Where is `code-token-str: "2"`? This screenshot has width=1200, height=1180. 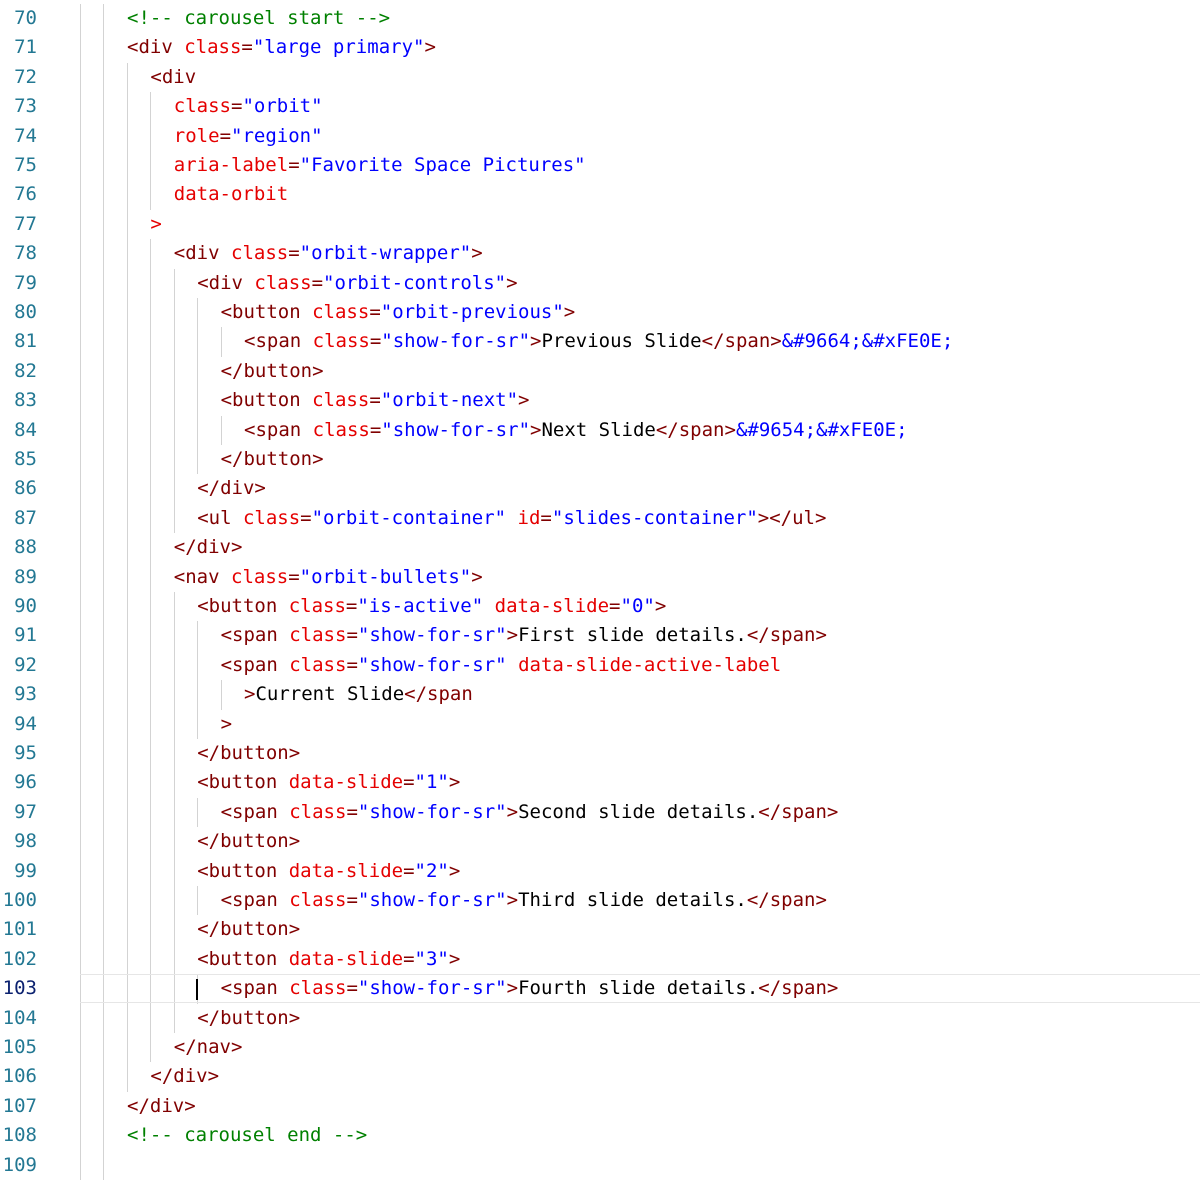
code-token-str: "2" is located at coordinates (431, 870).